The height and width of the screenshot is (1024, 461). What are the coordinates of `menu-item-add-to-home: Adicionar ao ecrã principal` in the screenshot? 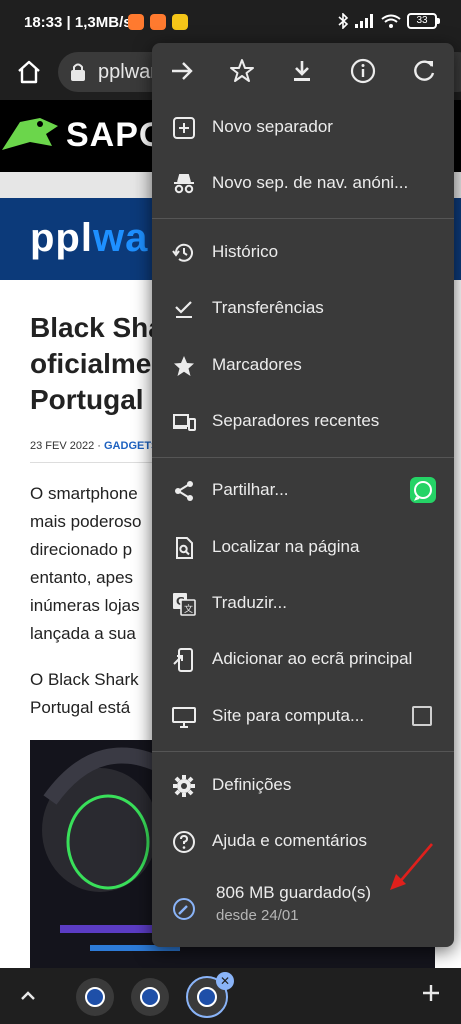 It's located at (303, 660).